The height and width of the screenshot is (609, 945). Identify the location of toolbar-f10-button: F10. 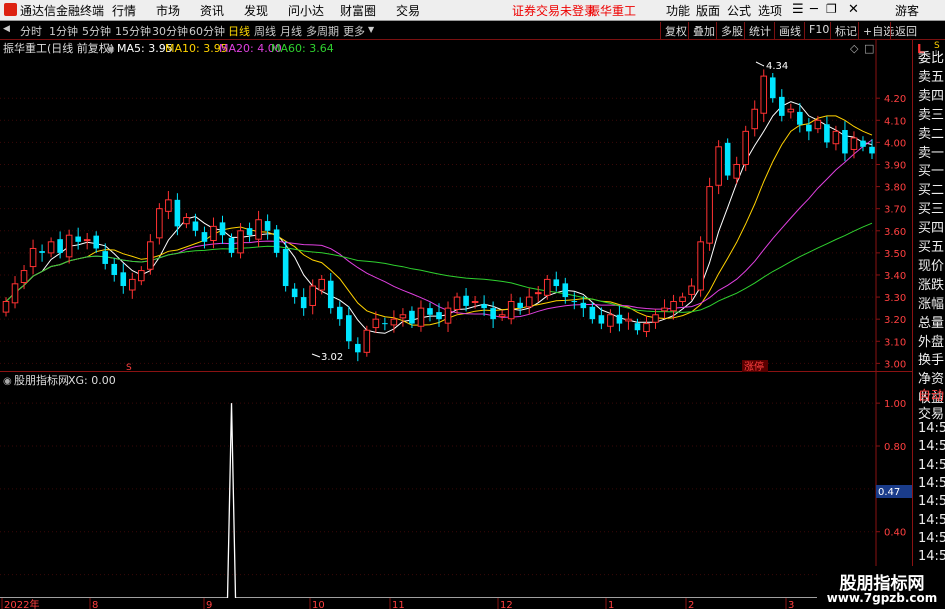
(818, 30).